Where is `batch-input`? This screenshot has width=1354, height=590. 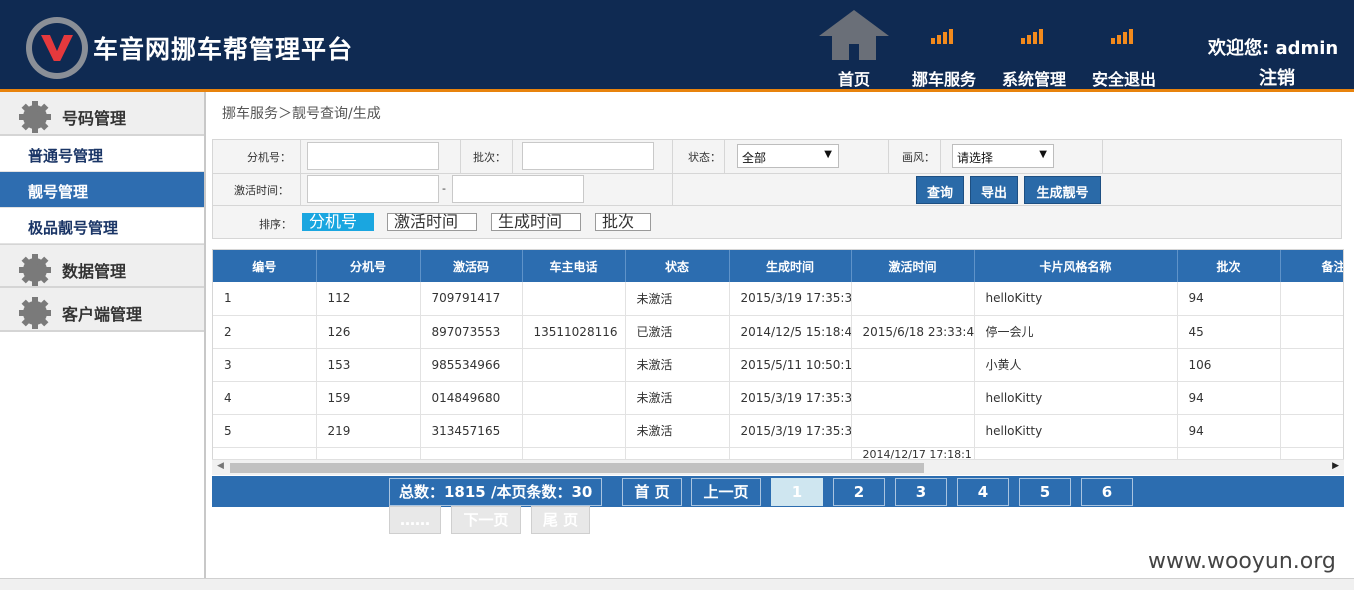 batch-input is located at coordinates (588, 156).